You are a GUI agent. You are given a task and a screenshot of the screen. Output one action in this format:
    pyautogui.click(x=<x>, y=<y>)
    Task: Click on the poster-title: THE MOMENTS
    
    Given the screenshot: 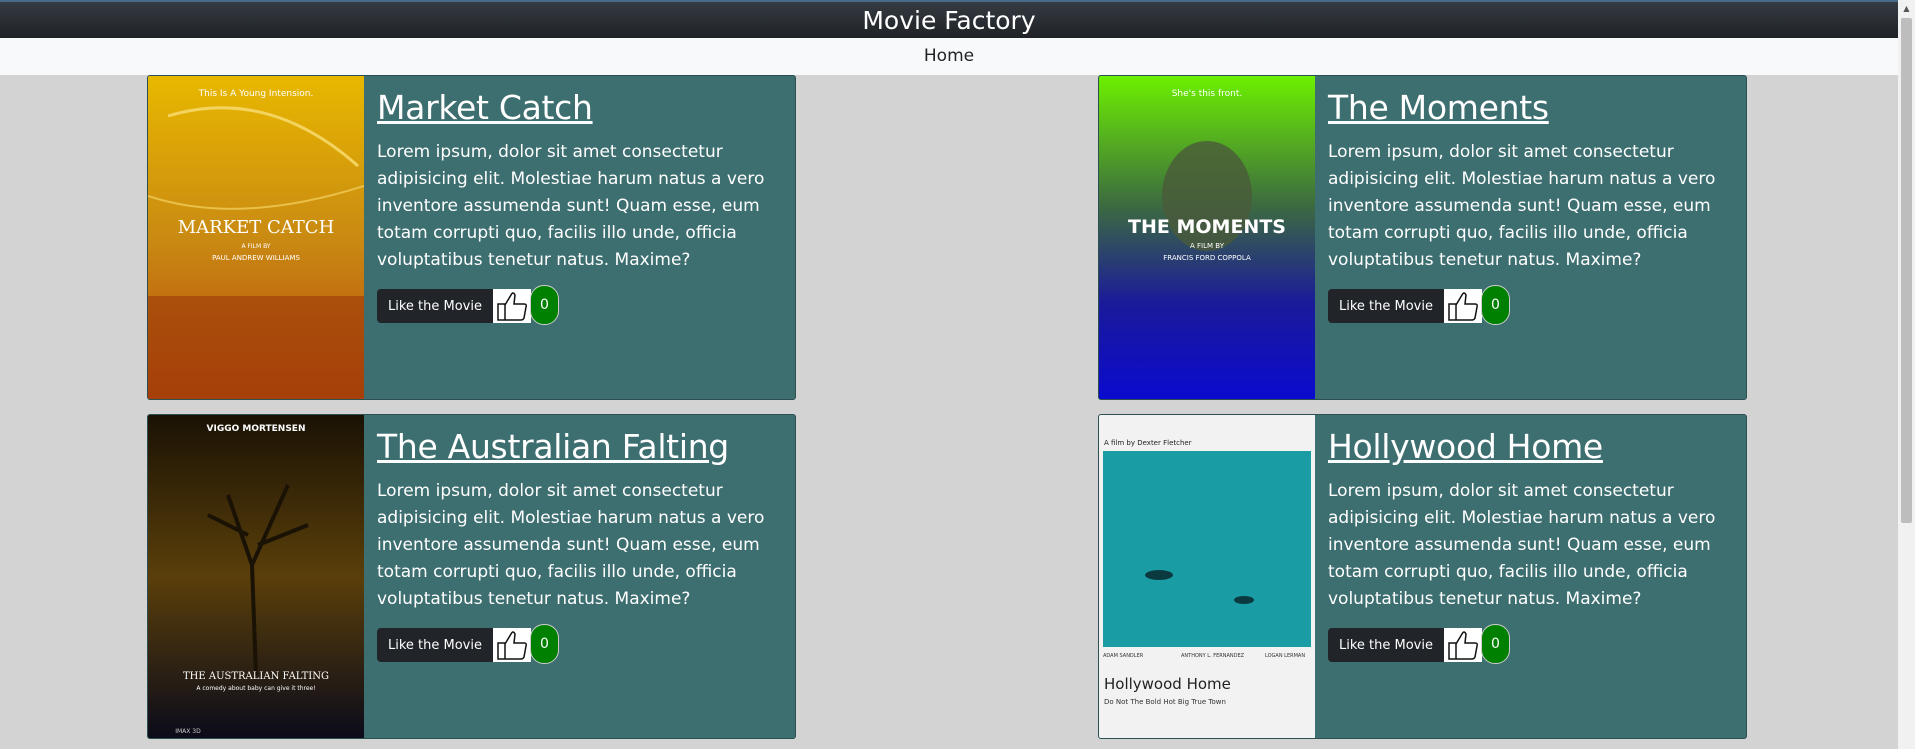 What is the action you would take?
    pyautogui.click(x=1207, y=227)
    